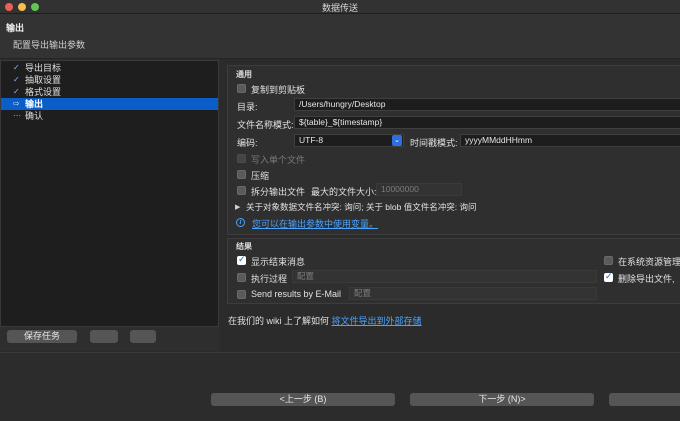 This screenshot has height=421, width=680. I want to click on group-title-result: 结果, so click(244, 246).